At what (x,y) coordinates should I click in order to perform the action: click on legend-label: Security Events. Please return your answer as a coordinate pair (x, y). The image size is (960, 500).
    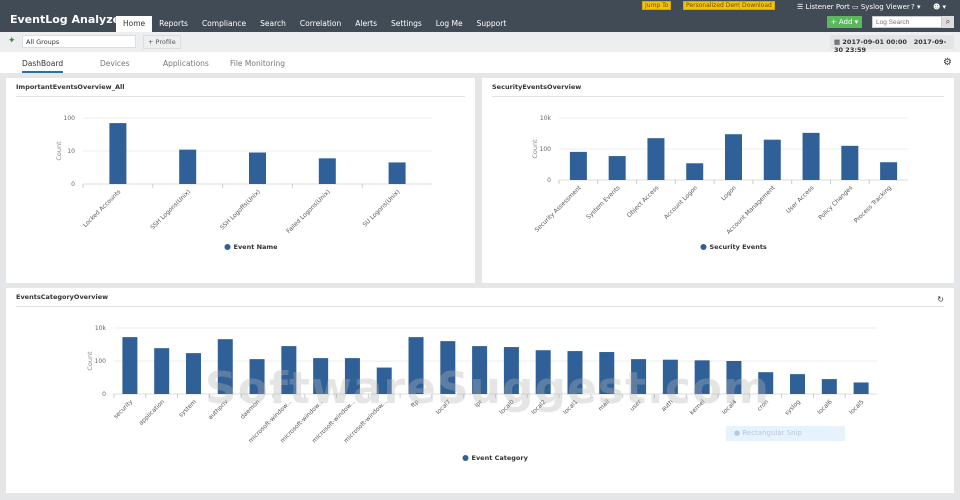
    Looking at the image, I should click on (738, 247).